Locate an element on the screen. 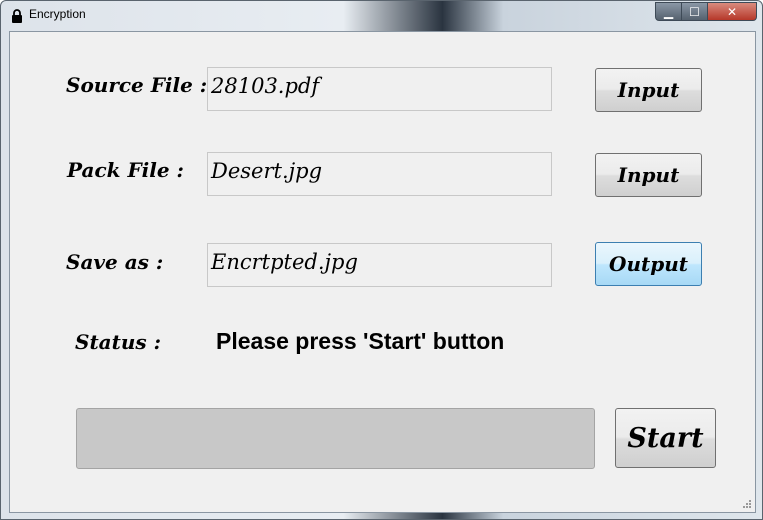 This screenshot has width=763, height=520. save-as-label: Save as : is located at coordinates (115, 262).